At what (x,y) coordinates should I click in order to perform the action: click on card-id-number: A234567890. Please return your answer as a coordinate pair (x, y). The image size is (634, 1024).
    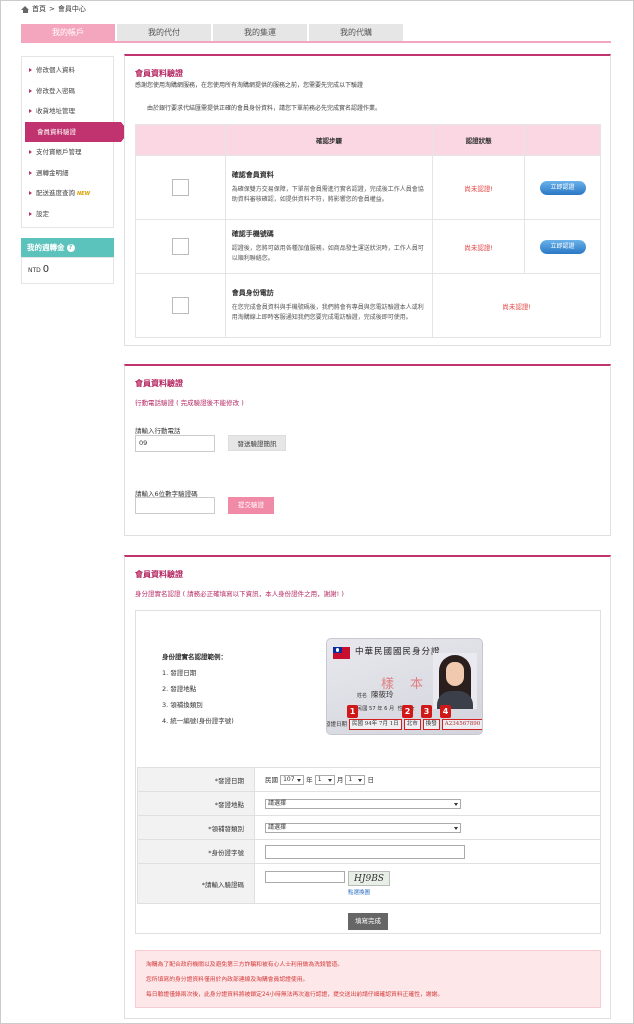
    Looking at the image, I should click on (461, 724).